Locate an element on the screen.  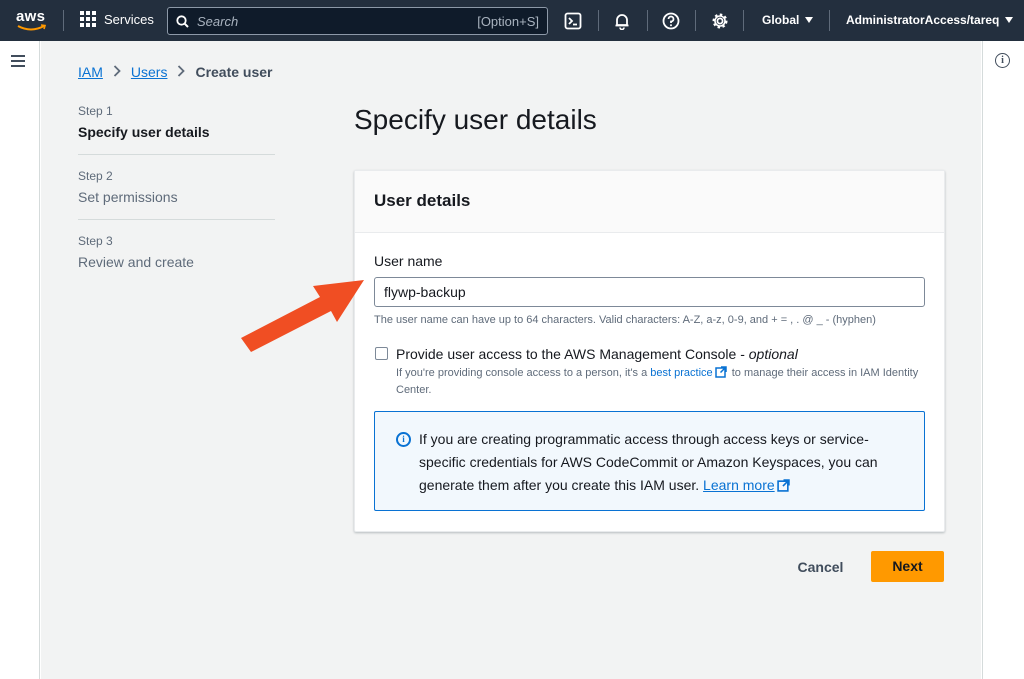
search-icon is located at coordinates (182, 21).